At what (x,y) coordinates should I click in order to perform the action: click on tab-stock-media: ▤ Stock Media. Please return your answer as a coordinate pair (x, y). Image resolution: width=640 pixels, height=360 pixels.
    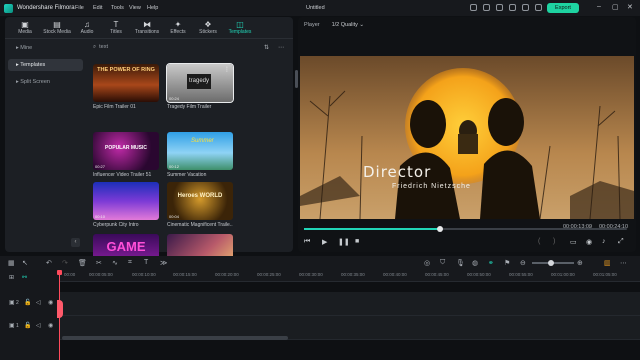
    Looking at the image, I should click on (57, 27).